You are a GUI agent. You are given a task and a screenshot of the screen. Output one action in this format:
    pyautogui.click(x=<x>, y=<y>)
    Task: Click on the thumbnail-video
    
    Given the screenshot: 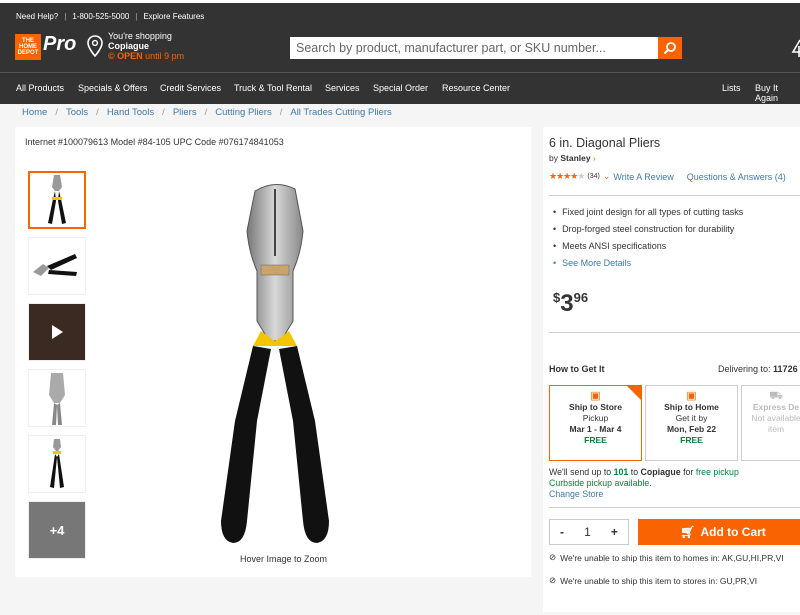 What is the action you would take?
    pyautogui.click(x=57, y=332)
    